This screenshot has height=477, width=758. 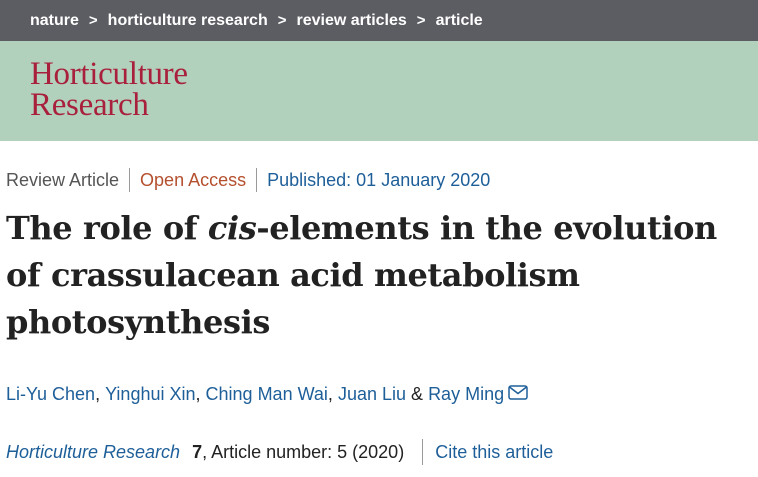 What do you see at coordinates (303, 451) in the screenshot?
I see `article-number: , Article number: 5 (2020)` at bounding box center [303, 451].